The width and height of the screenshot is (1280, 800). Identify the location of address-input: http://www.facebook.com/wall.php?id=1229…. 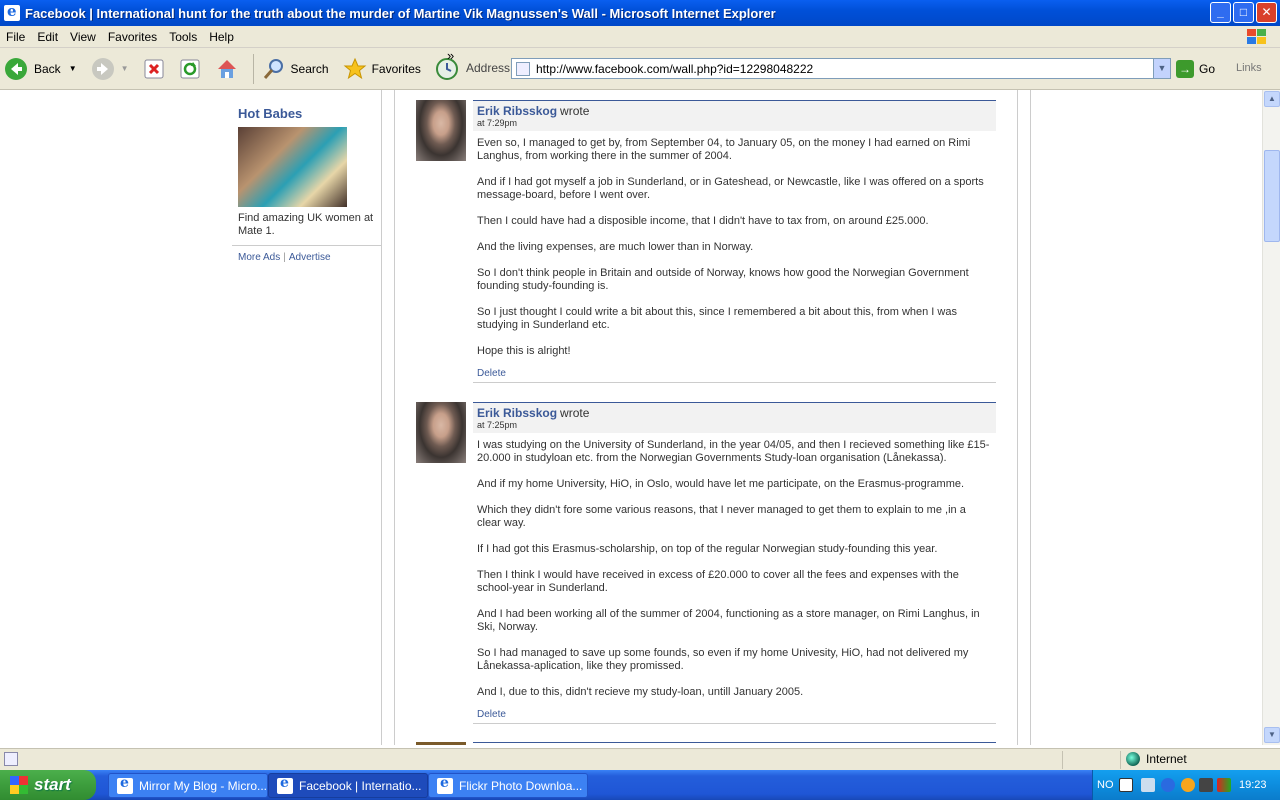
(841, 68).